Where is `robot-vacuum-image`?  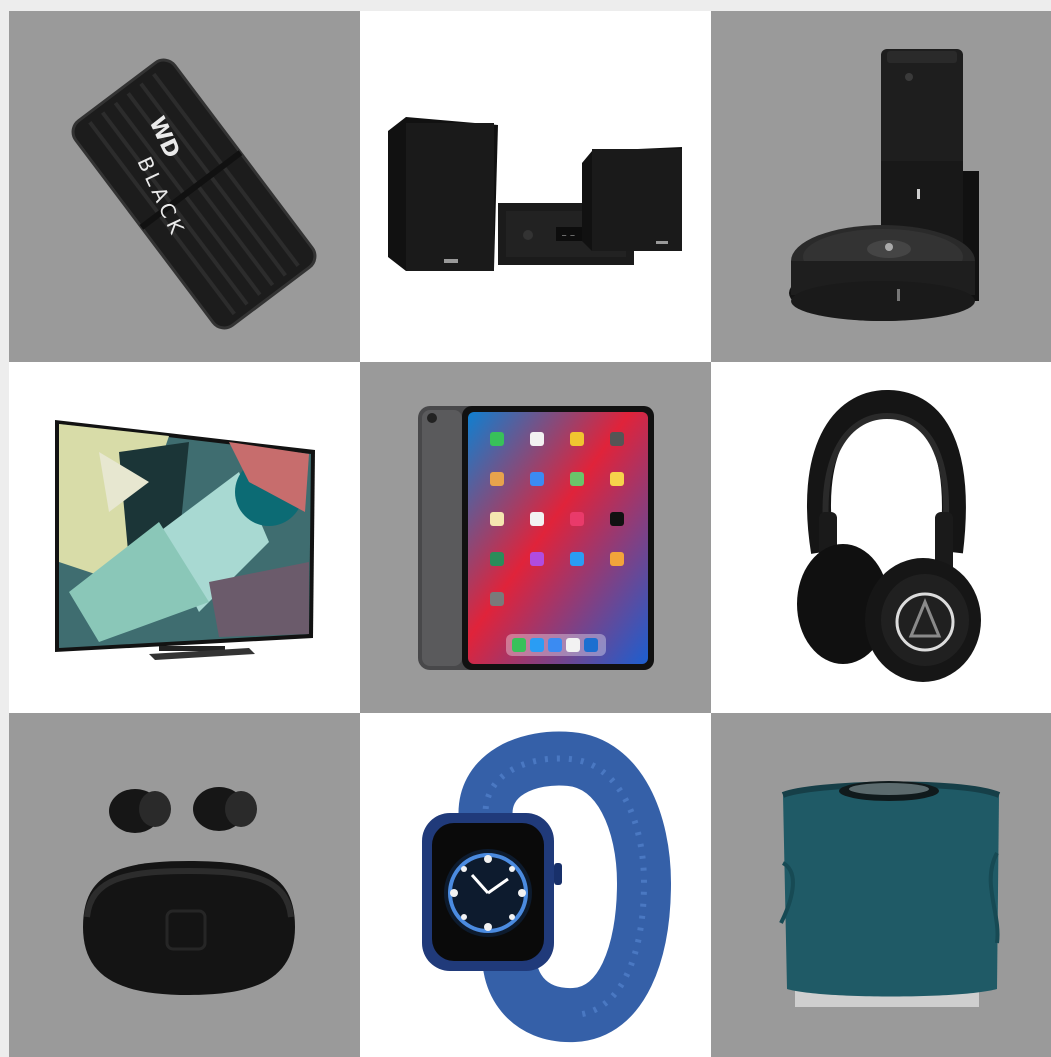 robot-vacuum-image is located at coordinates (884, 185).